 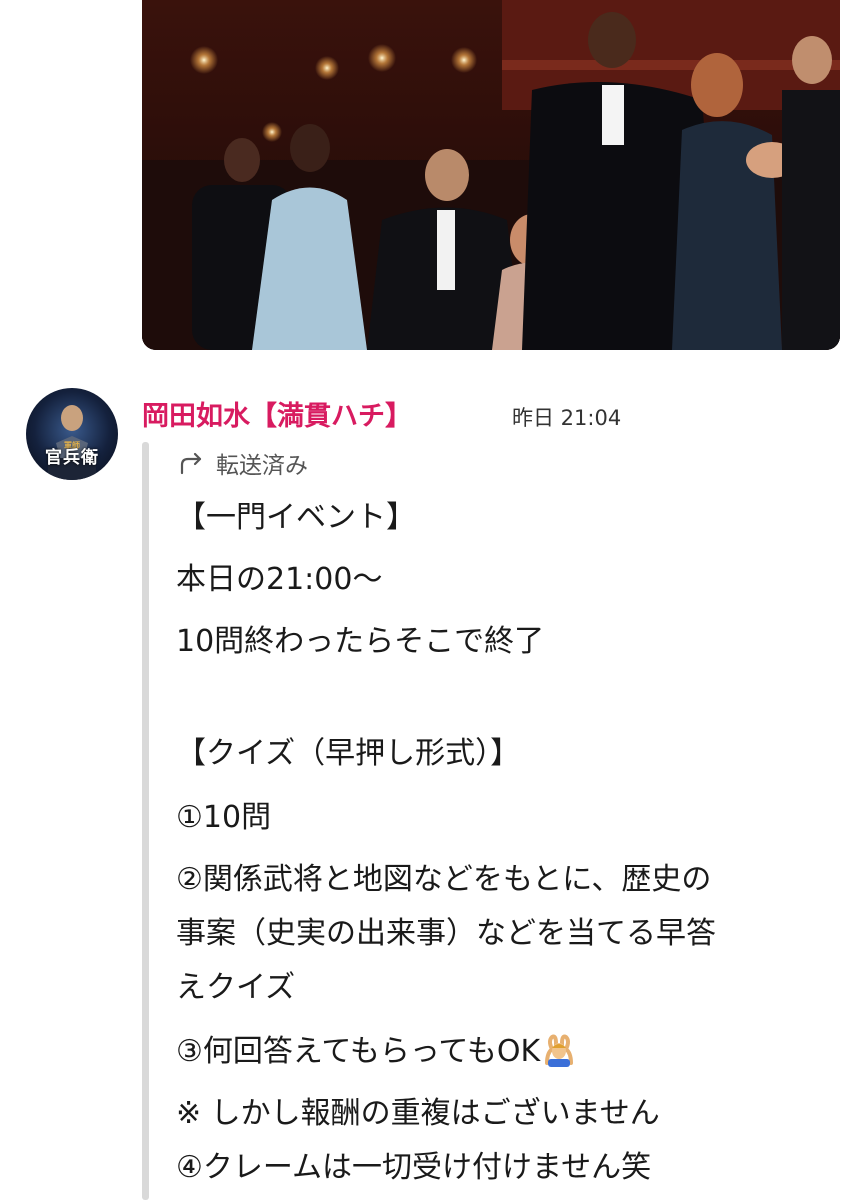 What do you see at coordinates (559, 1055) in the screenshot?
I see `person-gesturing-ok-emoji` at bounding box center [559, 1055].